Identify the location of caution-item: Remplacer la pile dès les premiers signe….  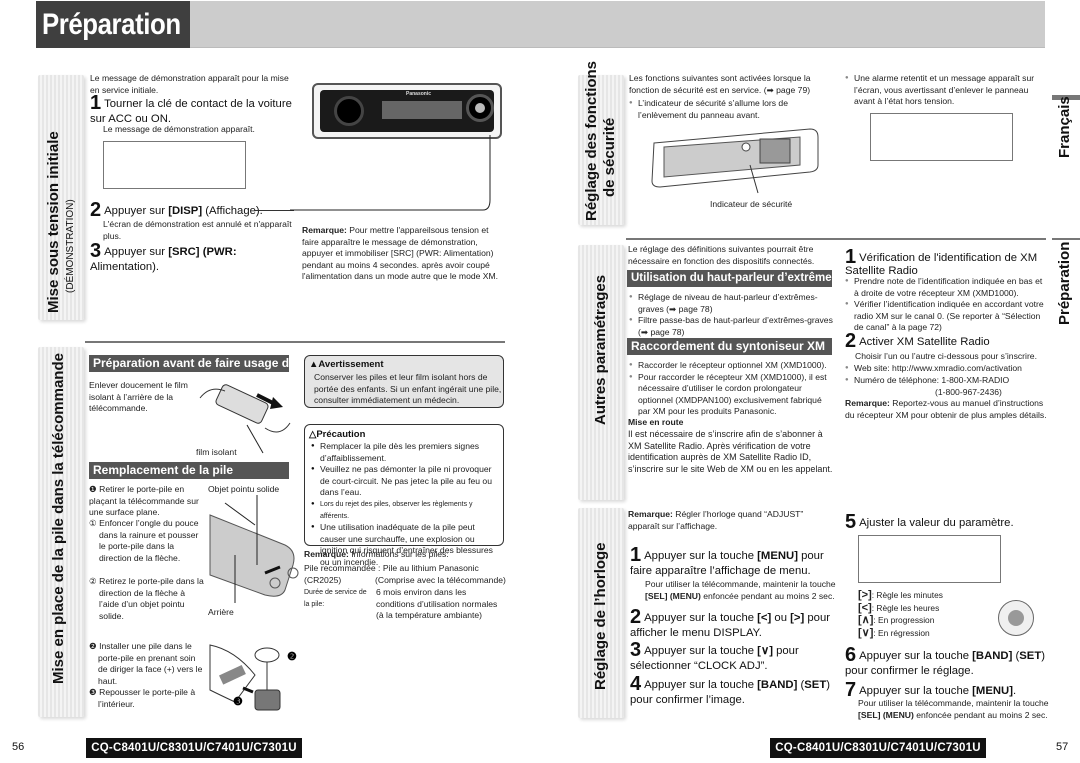
(406, 452).